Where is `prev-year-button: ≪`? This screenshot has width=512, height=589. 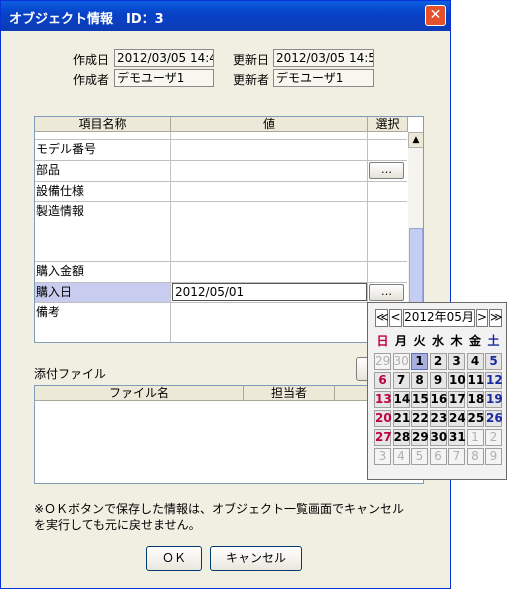
prev-year-button: ≪ is located at coordinates (382, 318).